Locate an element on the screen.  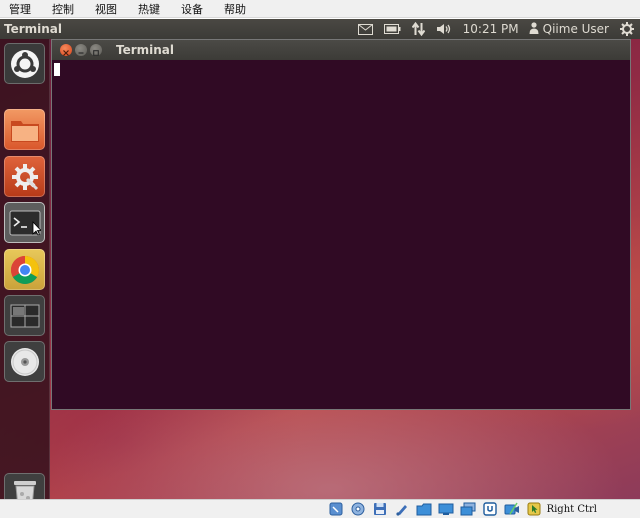
optical-drive-icon is located at coordinates (358, 509).